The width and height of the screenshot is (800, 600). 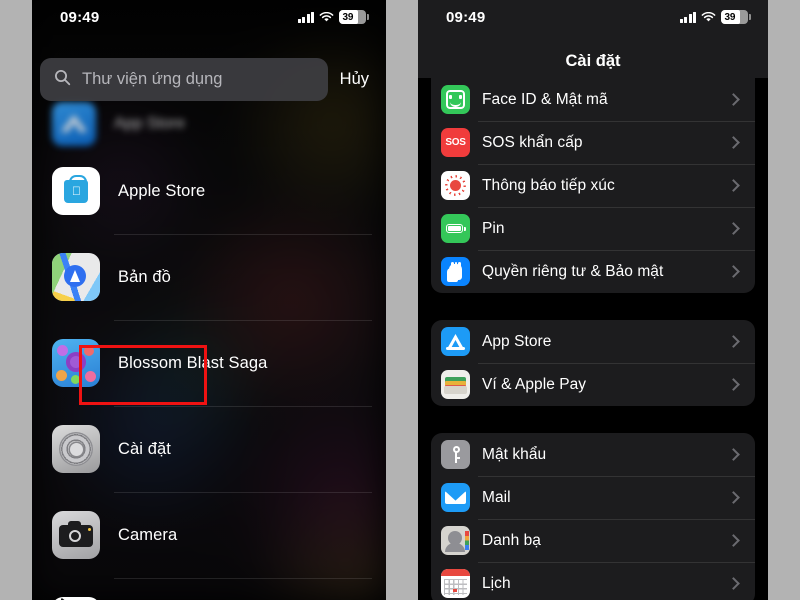 What do you see at coordinates (593, 341) in the screenshot?
I see `table-row: App Store` at bounding box center [593, 341].